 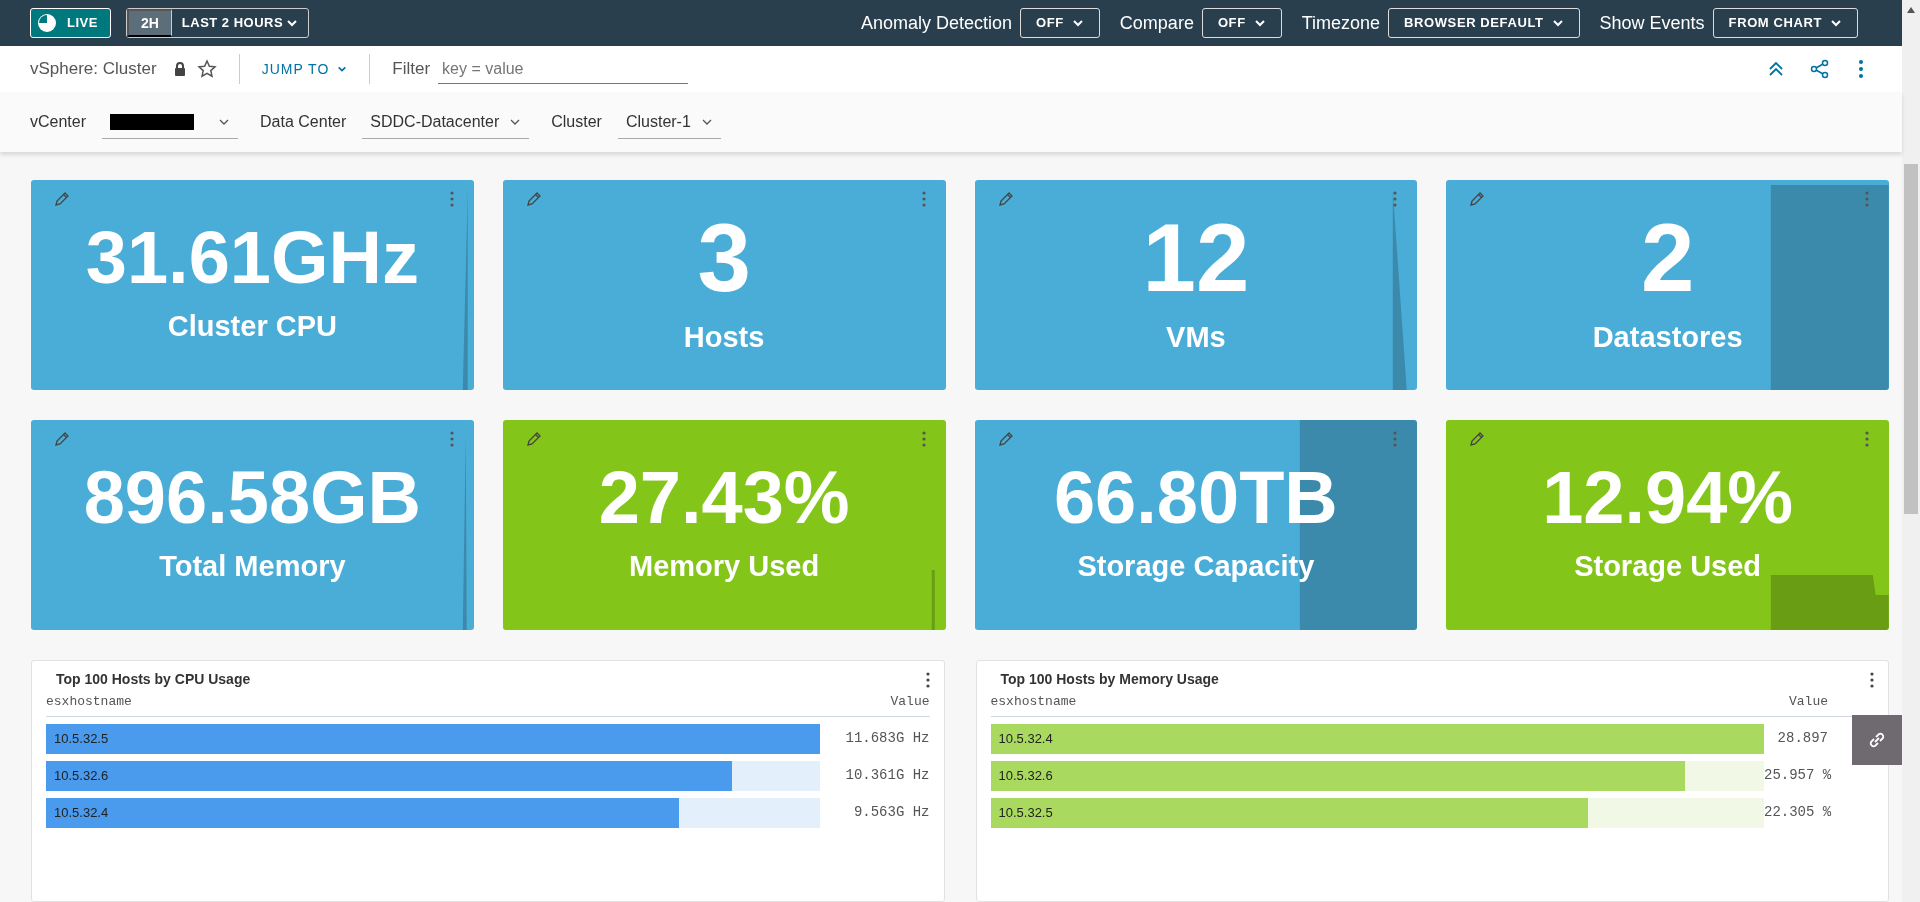 What do you see at coordinates (724, 338) in the screenshot?
I see `stat-label: Hosts` at bounding box center [724, 338].